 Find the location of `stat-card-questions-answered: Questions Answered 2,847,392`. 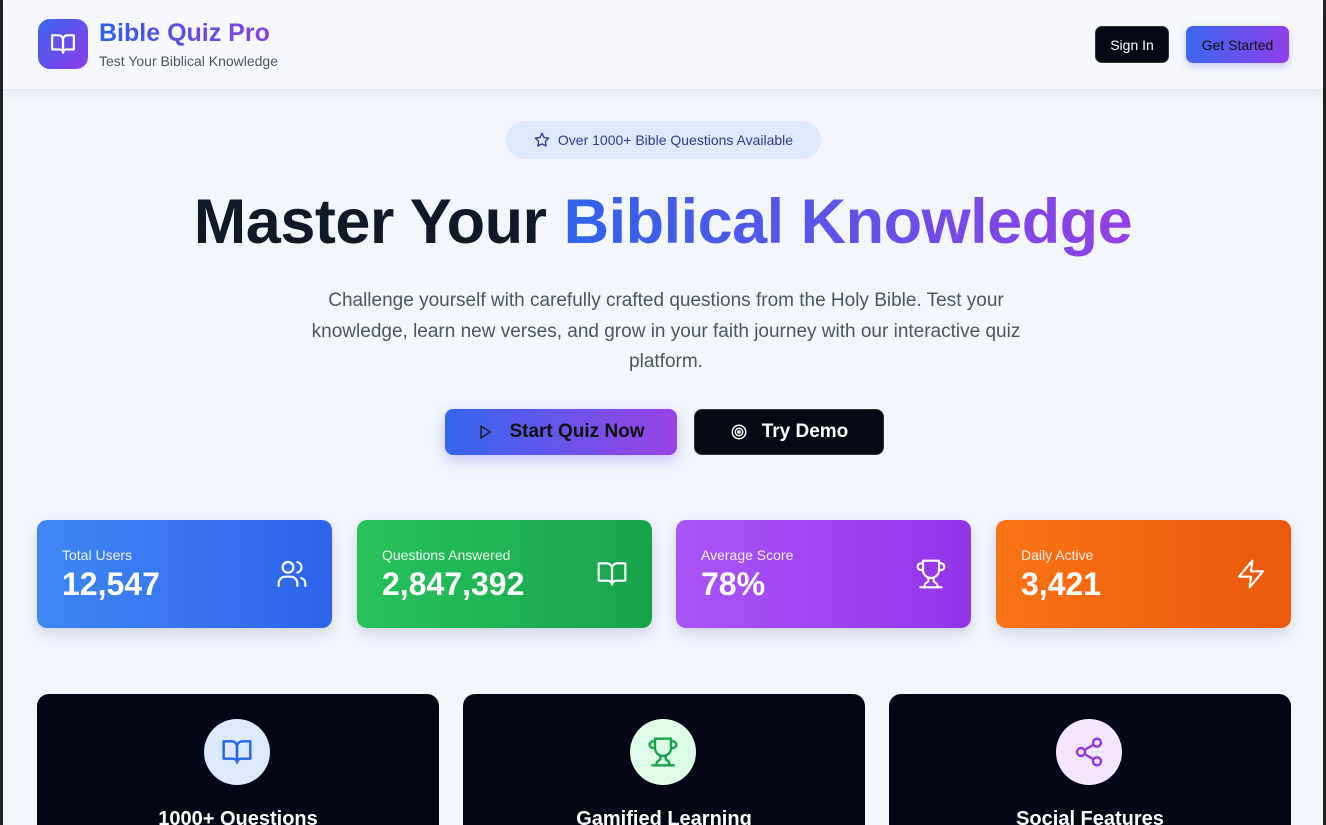

stat-card-questions-answered: Questions Answered 2,847,392 is located at coordinates (504, 574).